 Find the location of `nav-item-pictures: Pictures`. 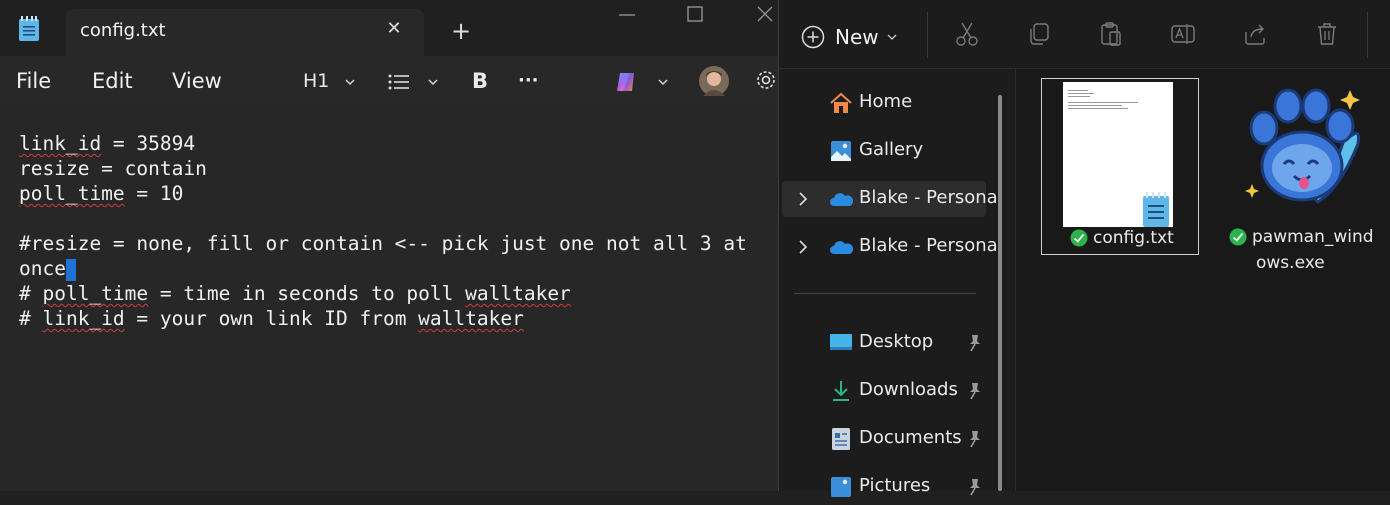

nav-item-pictures: Pictures is located at coordinates (884, 487).